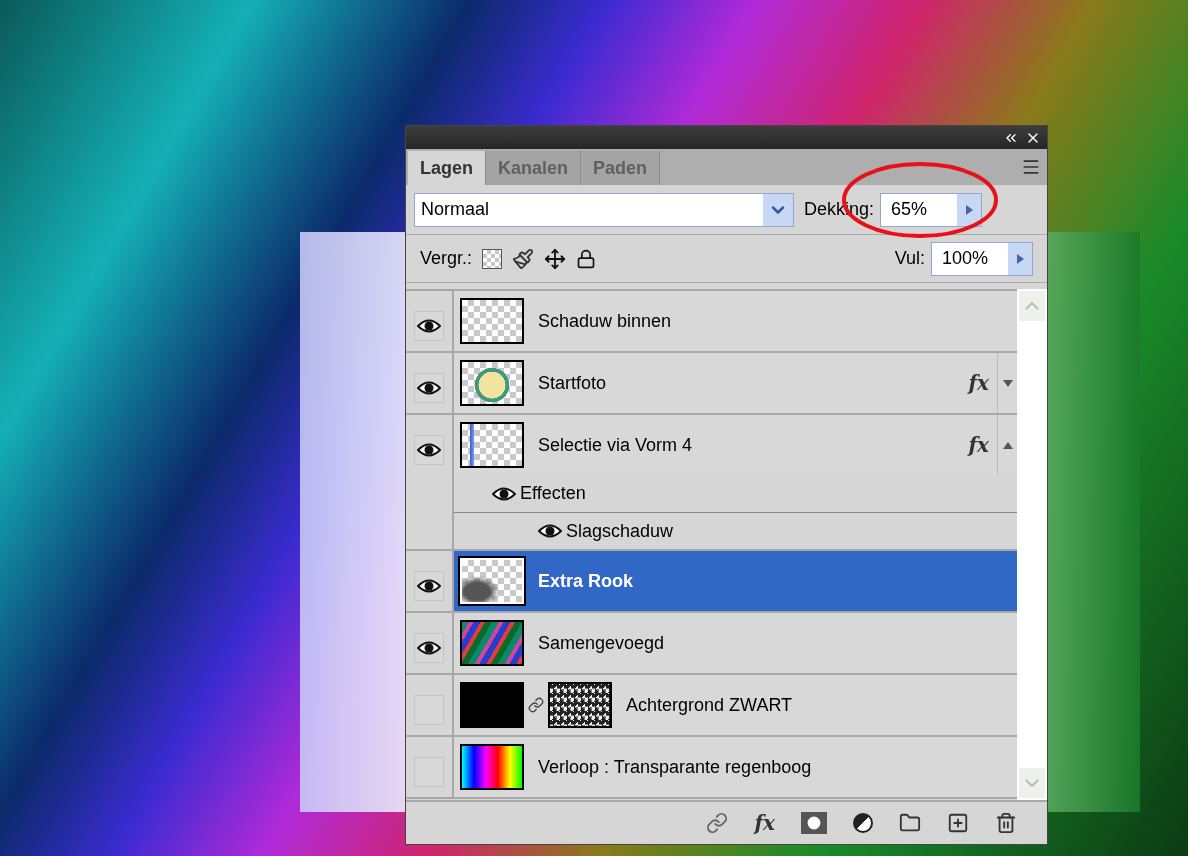  Describe the element at coordinates (555, 258) in the screenshot. I see `move-icon` at that location.